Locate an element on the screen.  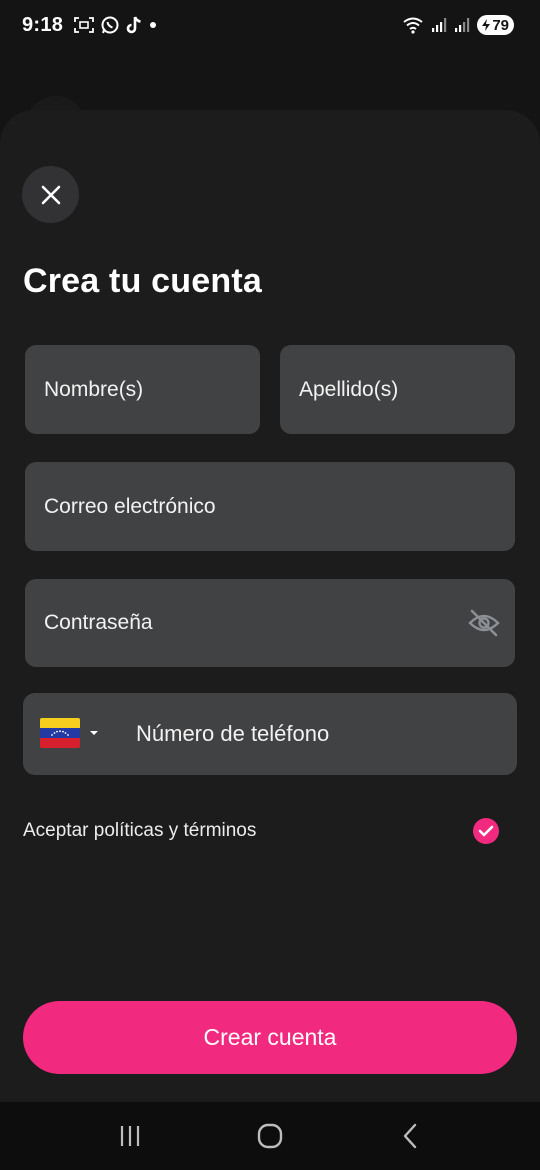
system-nav-bar is located at coordinates (270, 1136).